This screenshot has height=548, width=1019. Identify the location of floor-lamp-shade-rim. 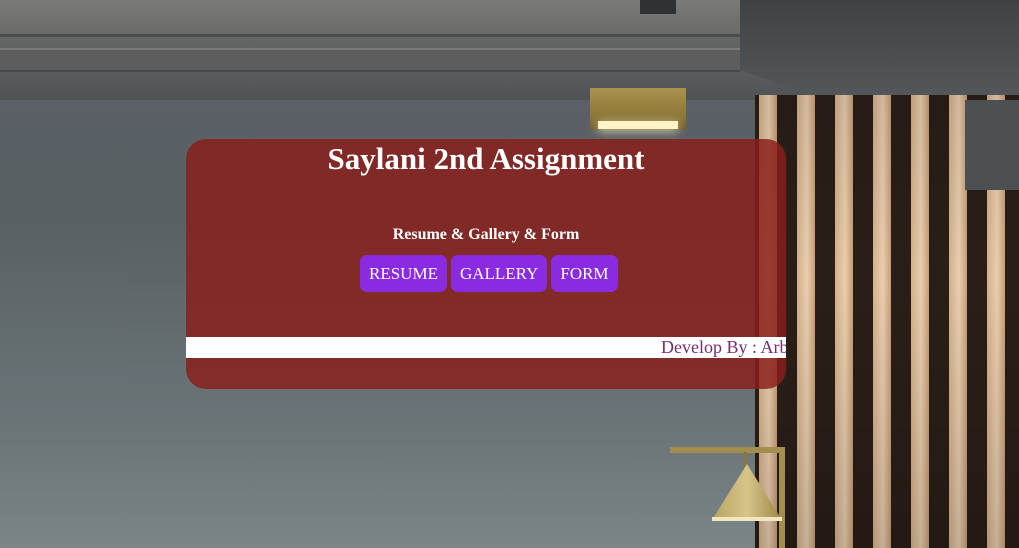
(747, 519).